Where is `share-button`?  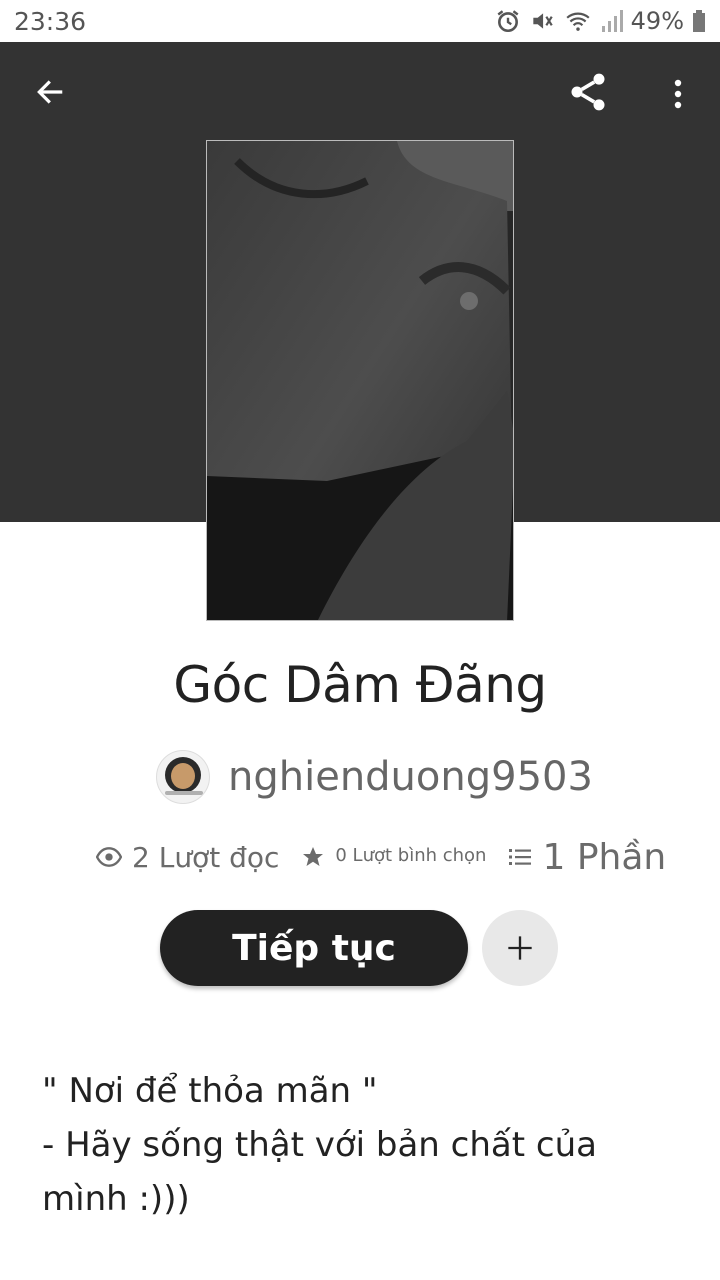
share-button is located at coordinates (588, 92).